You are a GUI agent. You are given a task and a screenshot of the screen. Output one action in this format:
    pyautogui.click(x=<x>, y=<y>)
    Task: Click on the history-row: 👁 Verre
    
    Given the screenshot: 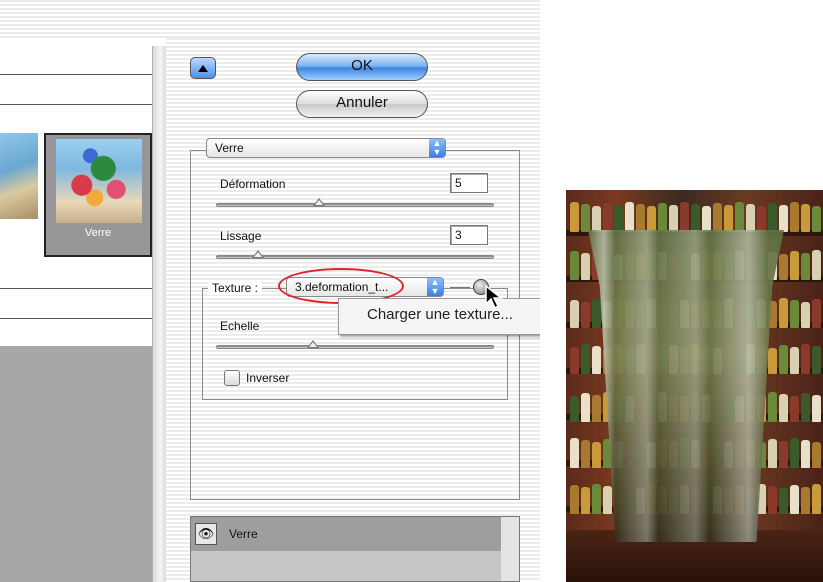 What is the action you would take?
    pyautogui.click(x=346, y=534)
    